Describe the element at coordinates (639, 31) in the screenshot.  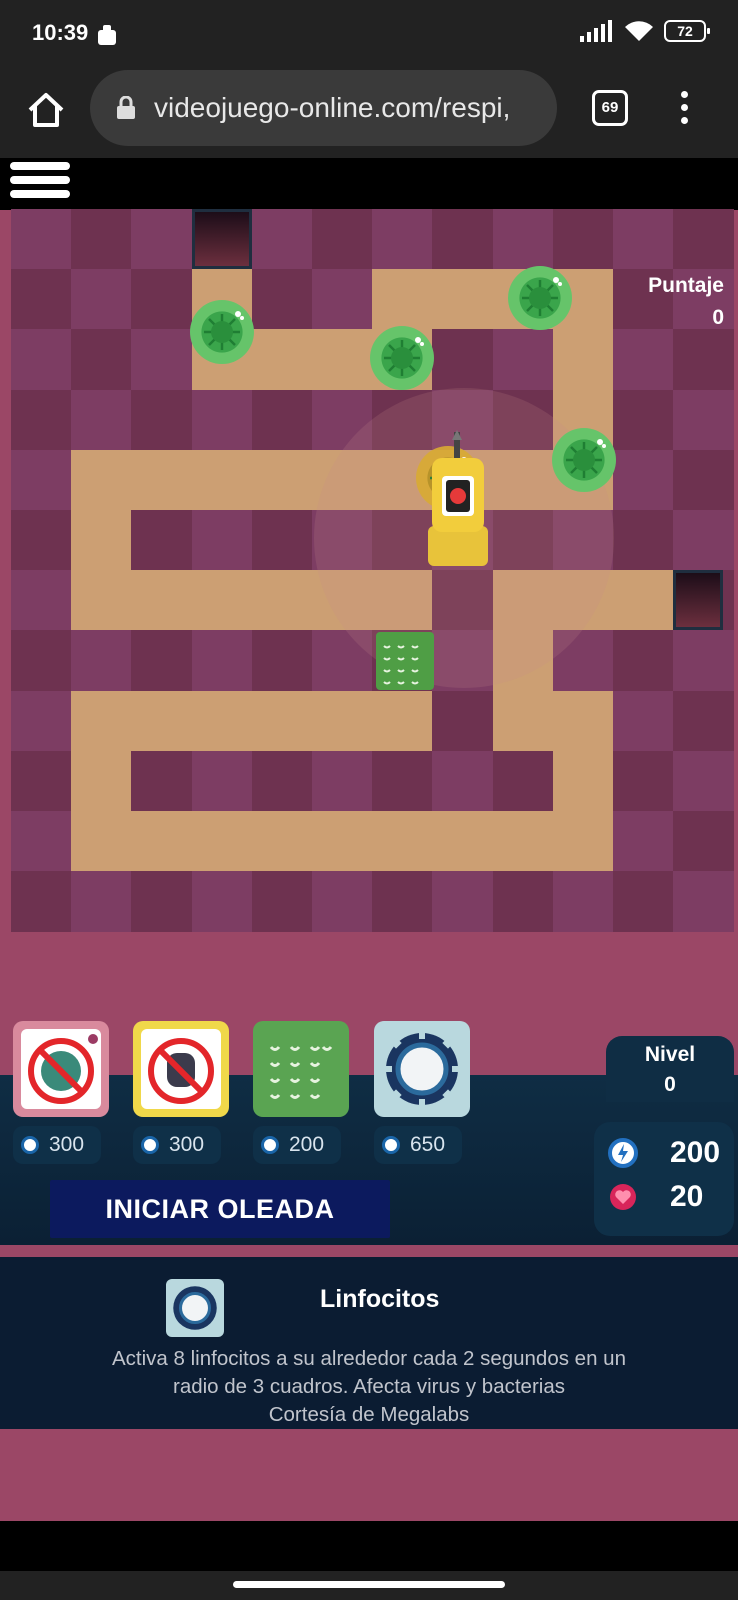
I see `wifi-icon` at that location.